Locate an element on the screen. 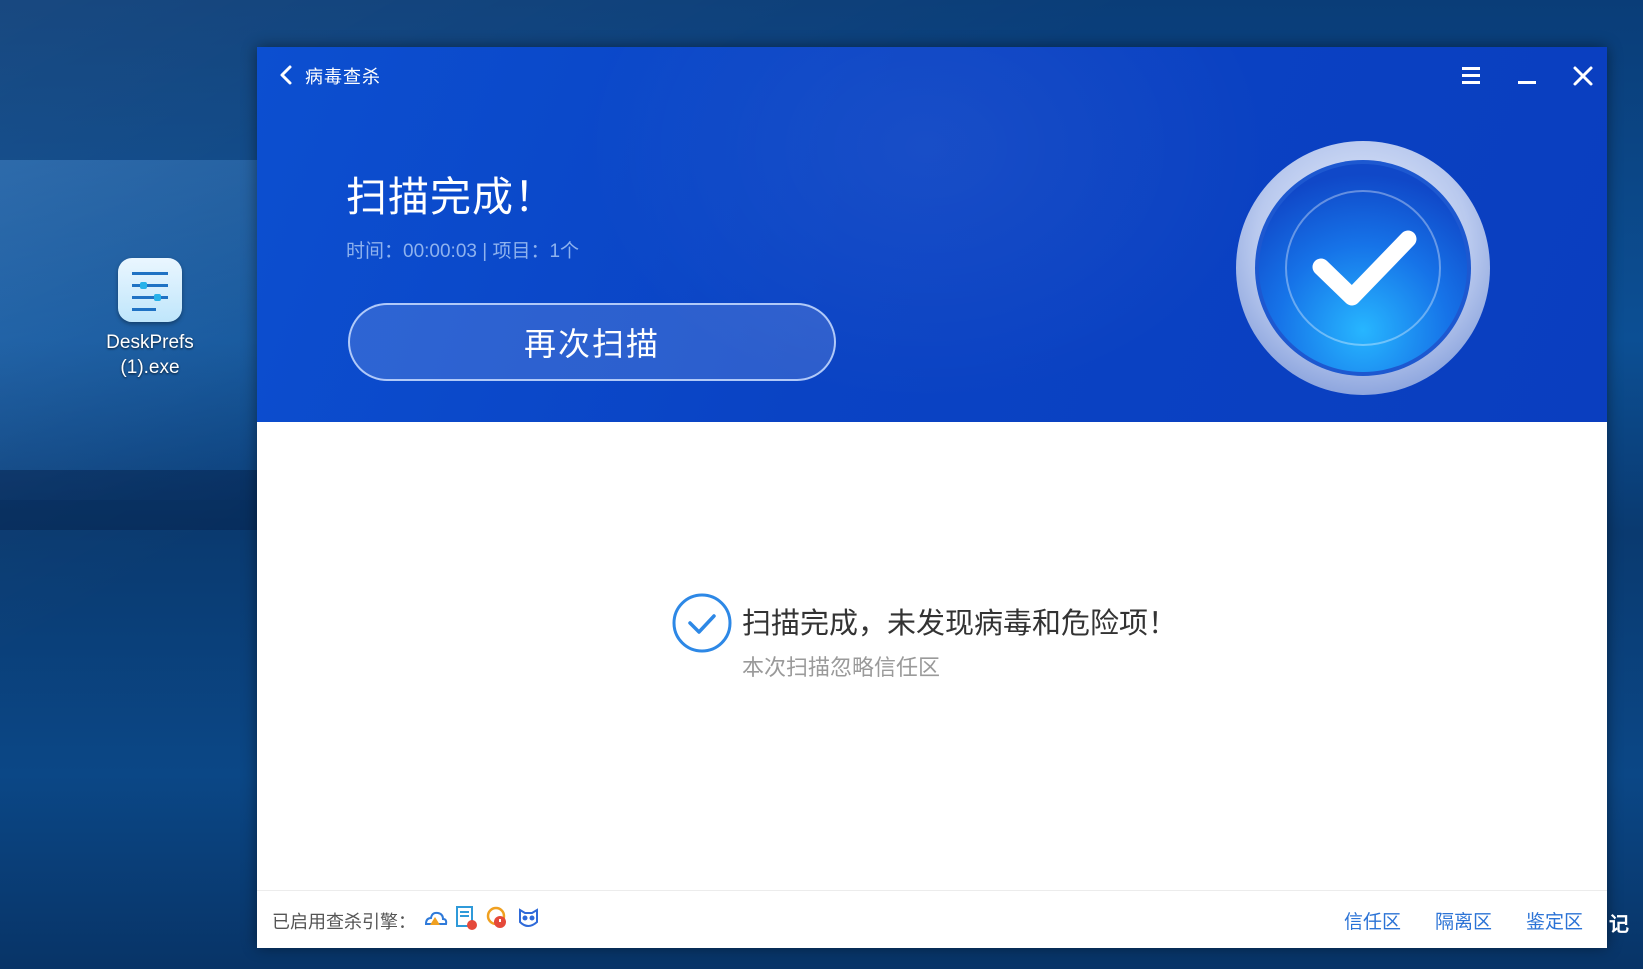 This screenshot has height=969, width=1643. title-bar: 病毒查杀 is located at coordinates (932, 75).